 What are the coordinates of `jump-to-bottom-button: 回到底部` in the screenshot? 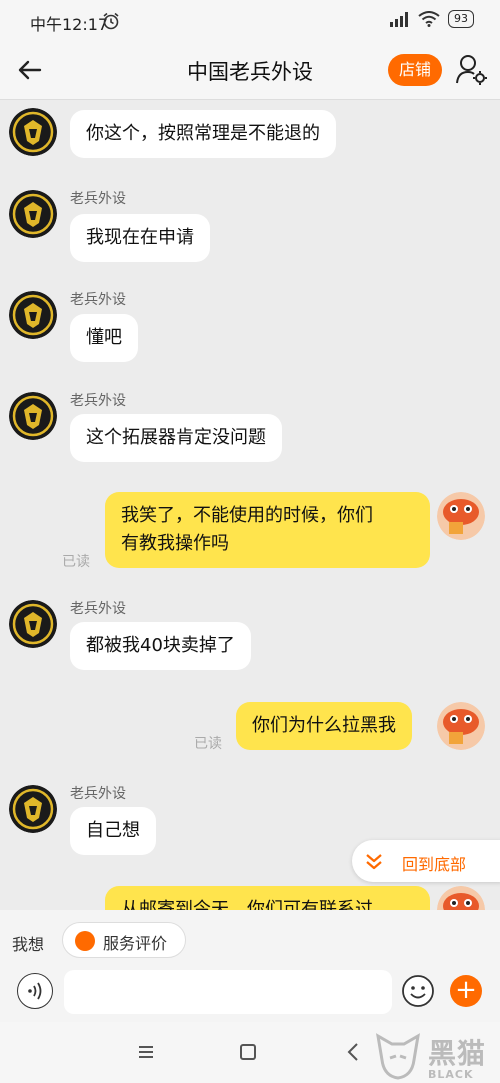 It's located at (426, 861).